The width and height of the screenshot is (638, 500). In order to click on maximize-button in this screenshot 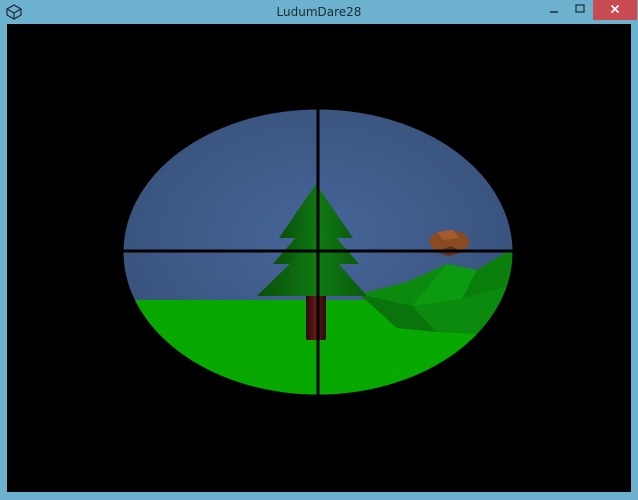, I will do `click(580, 10)`.